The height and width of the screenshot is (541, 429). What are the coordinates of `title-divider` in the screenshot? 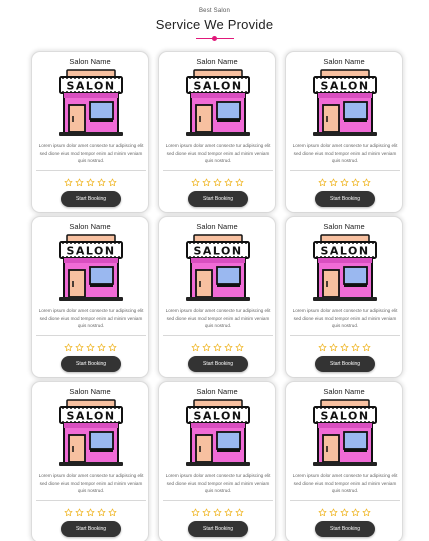 It's located at (214, 38).